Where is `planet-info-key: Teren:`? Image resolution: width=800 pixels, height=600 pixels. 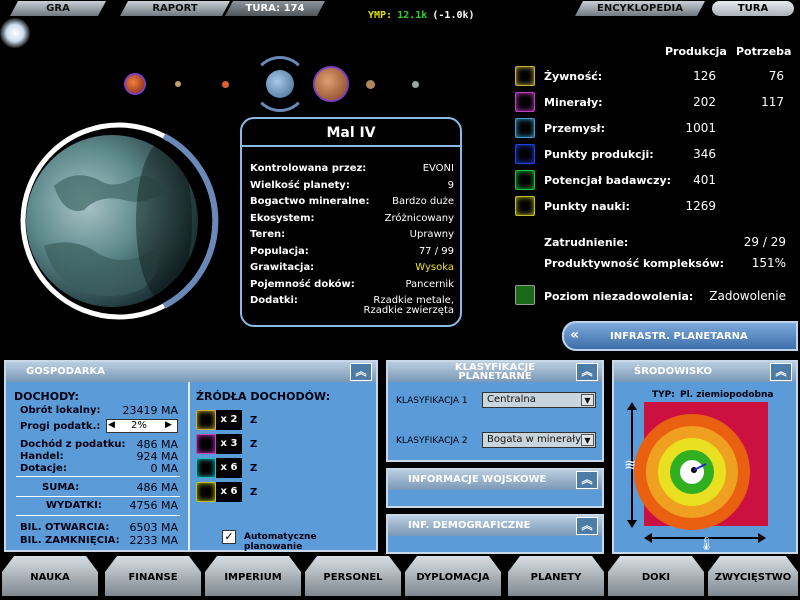 planet-info-key: Teren: is located at coordinates (268, 234).